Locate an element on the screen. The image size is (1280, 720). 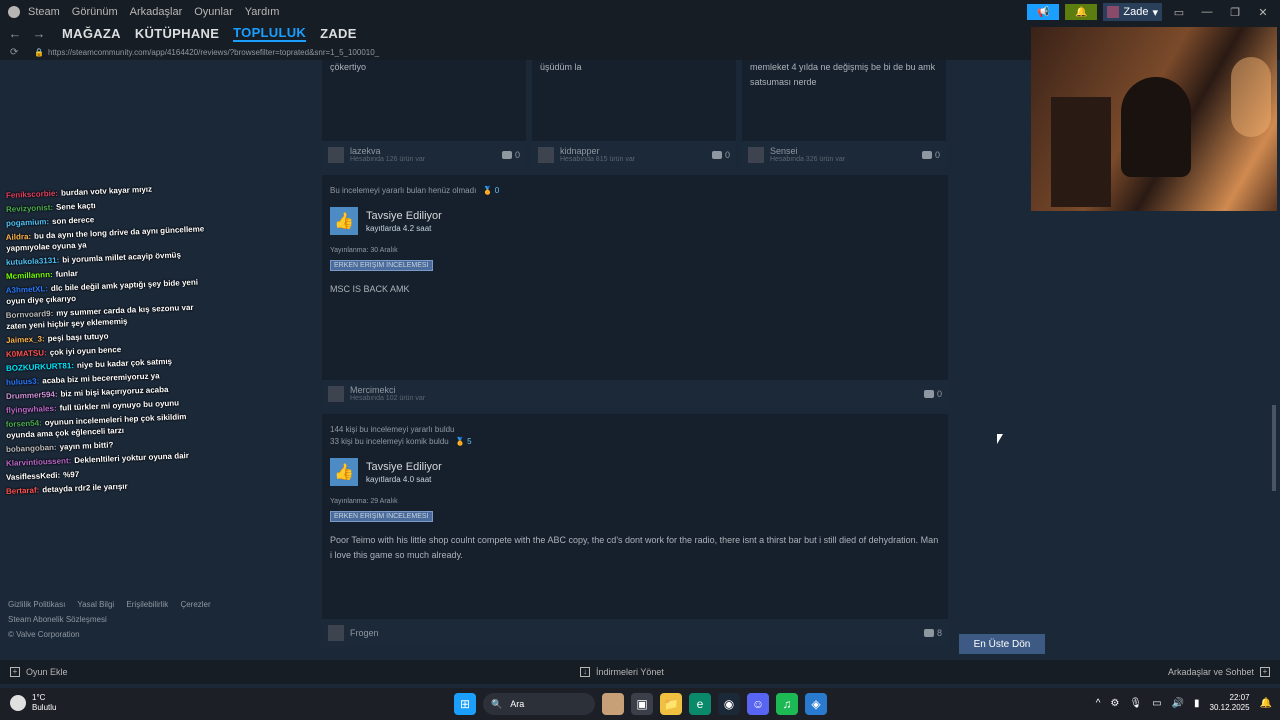
big-picture-icon: ▭ is located at coordinates (1179, 12).